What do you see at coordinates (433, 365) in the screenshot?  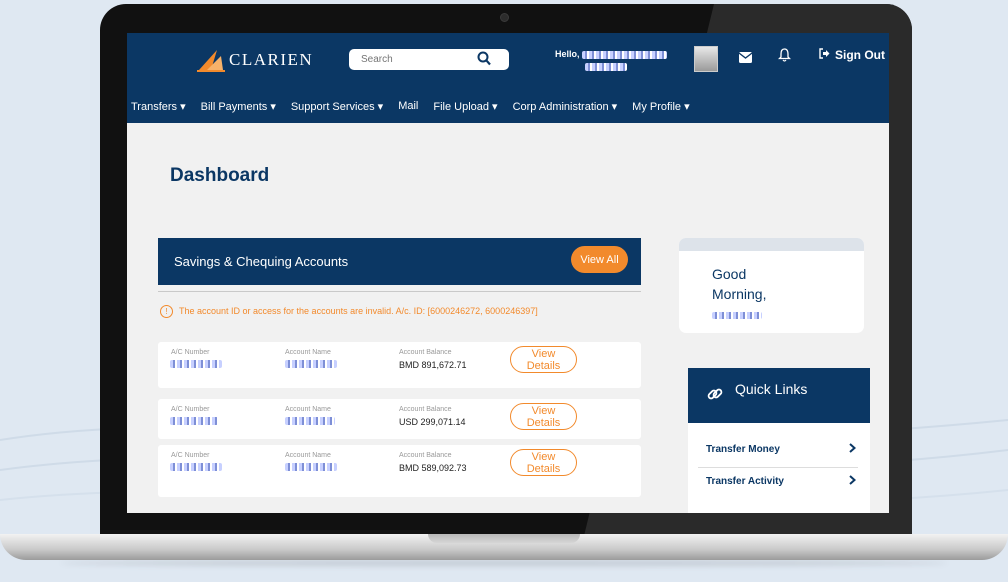 I see `acct-balance: BMD 891,672.71` at bounding box center [433, 365].